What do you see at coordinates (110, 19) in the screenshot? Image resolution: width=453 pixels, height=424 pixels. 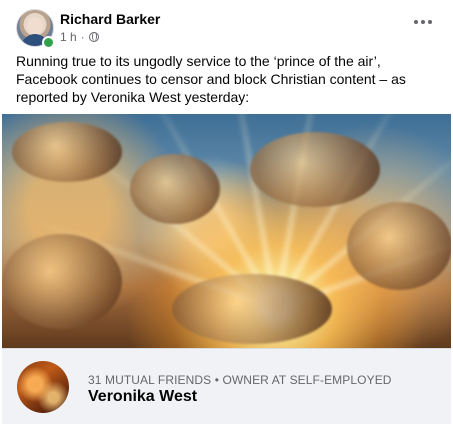 I see `author-name: Richard Barker` at bounding box center [110, 19].